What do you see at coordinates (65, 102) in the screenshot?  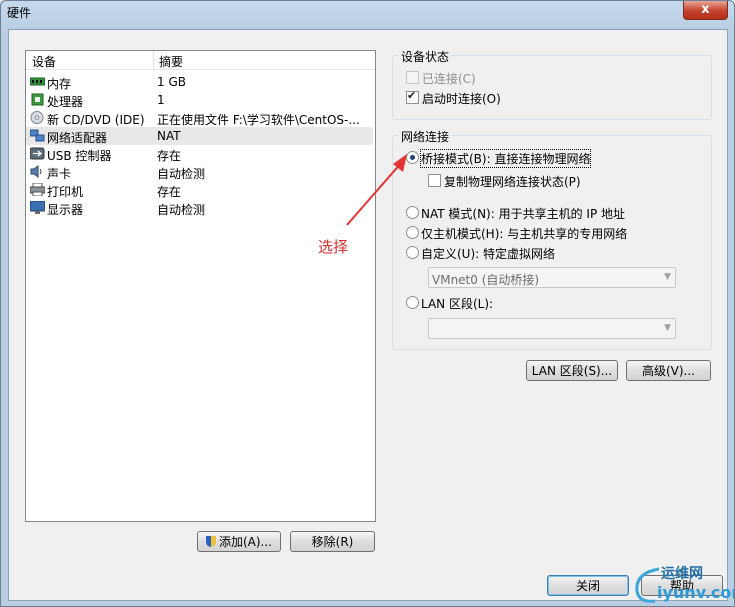 I see `device-name: 处理器` at bounding box center [65, 102].